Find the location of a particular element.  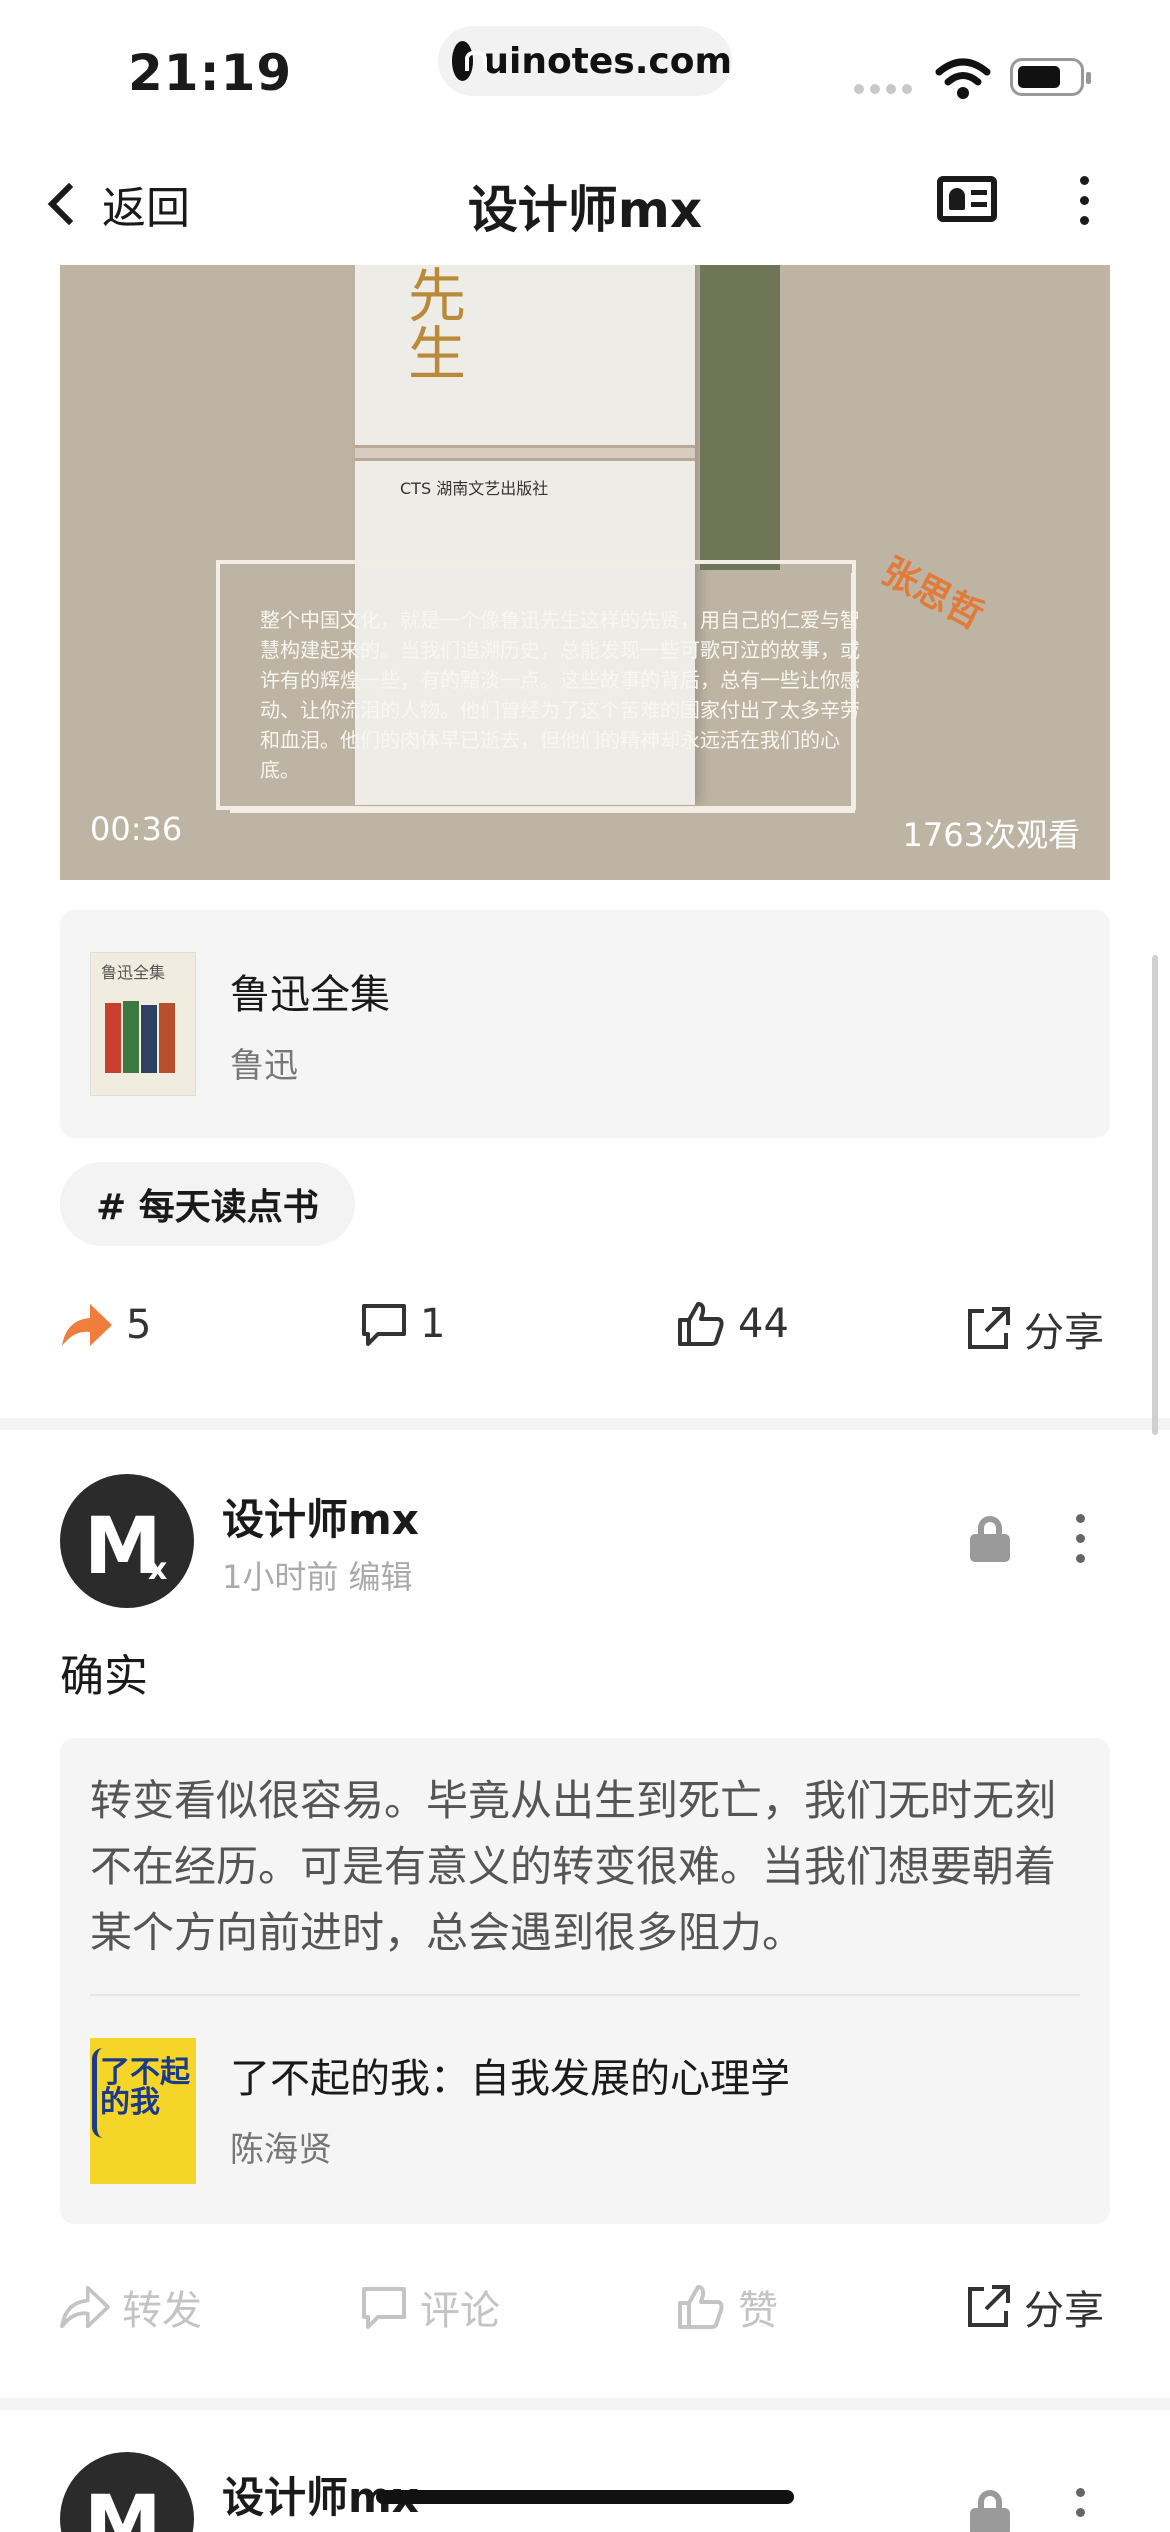

video-author-tag: 张思哲 is located at coordinates (932, 594).